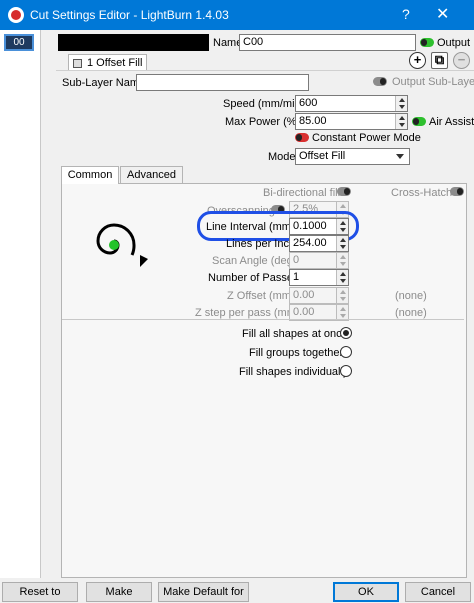  I want to click on speed-spin-icon, so click(401, 103).